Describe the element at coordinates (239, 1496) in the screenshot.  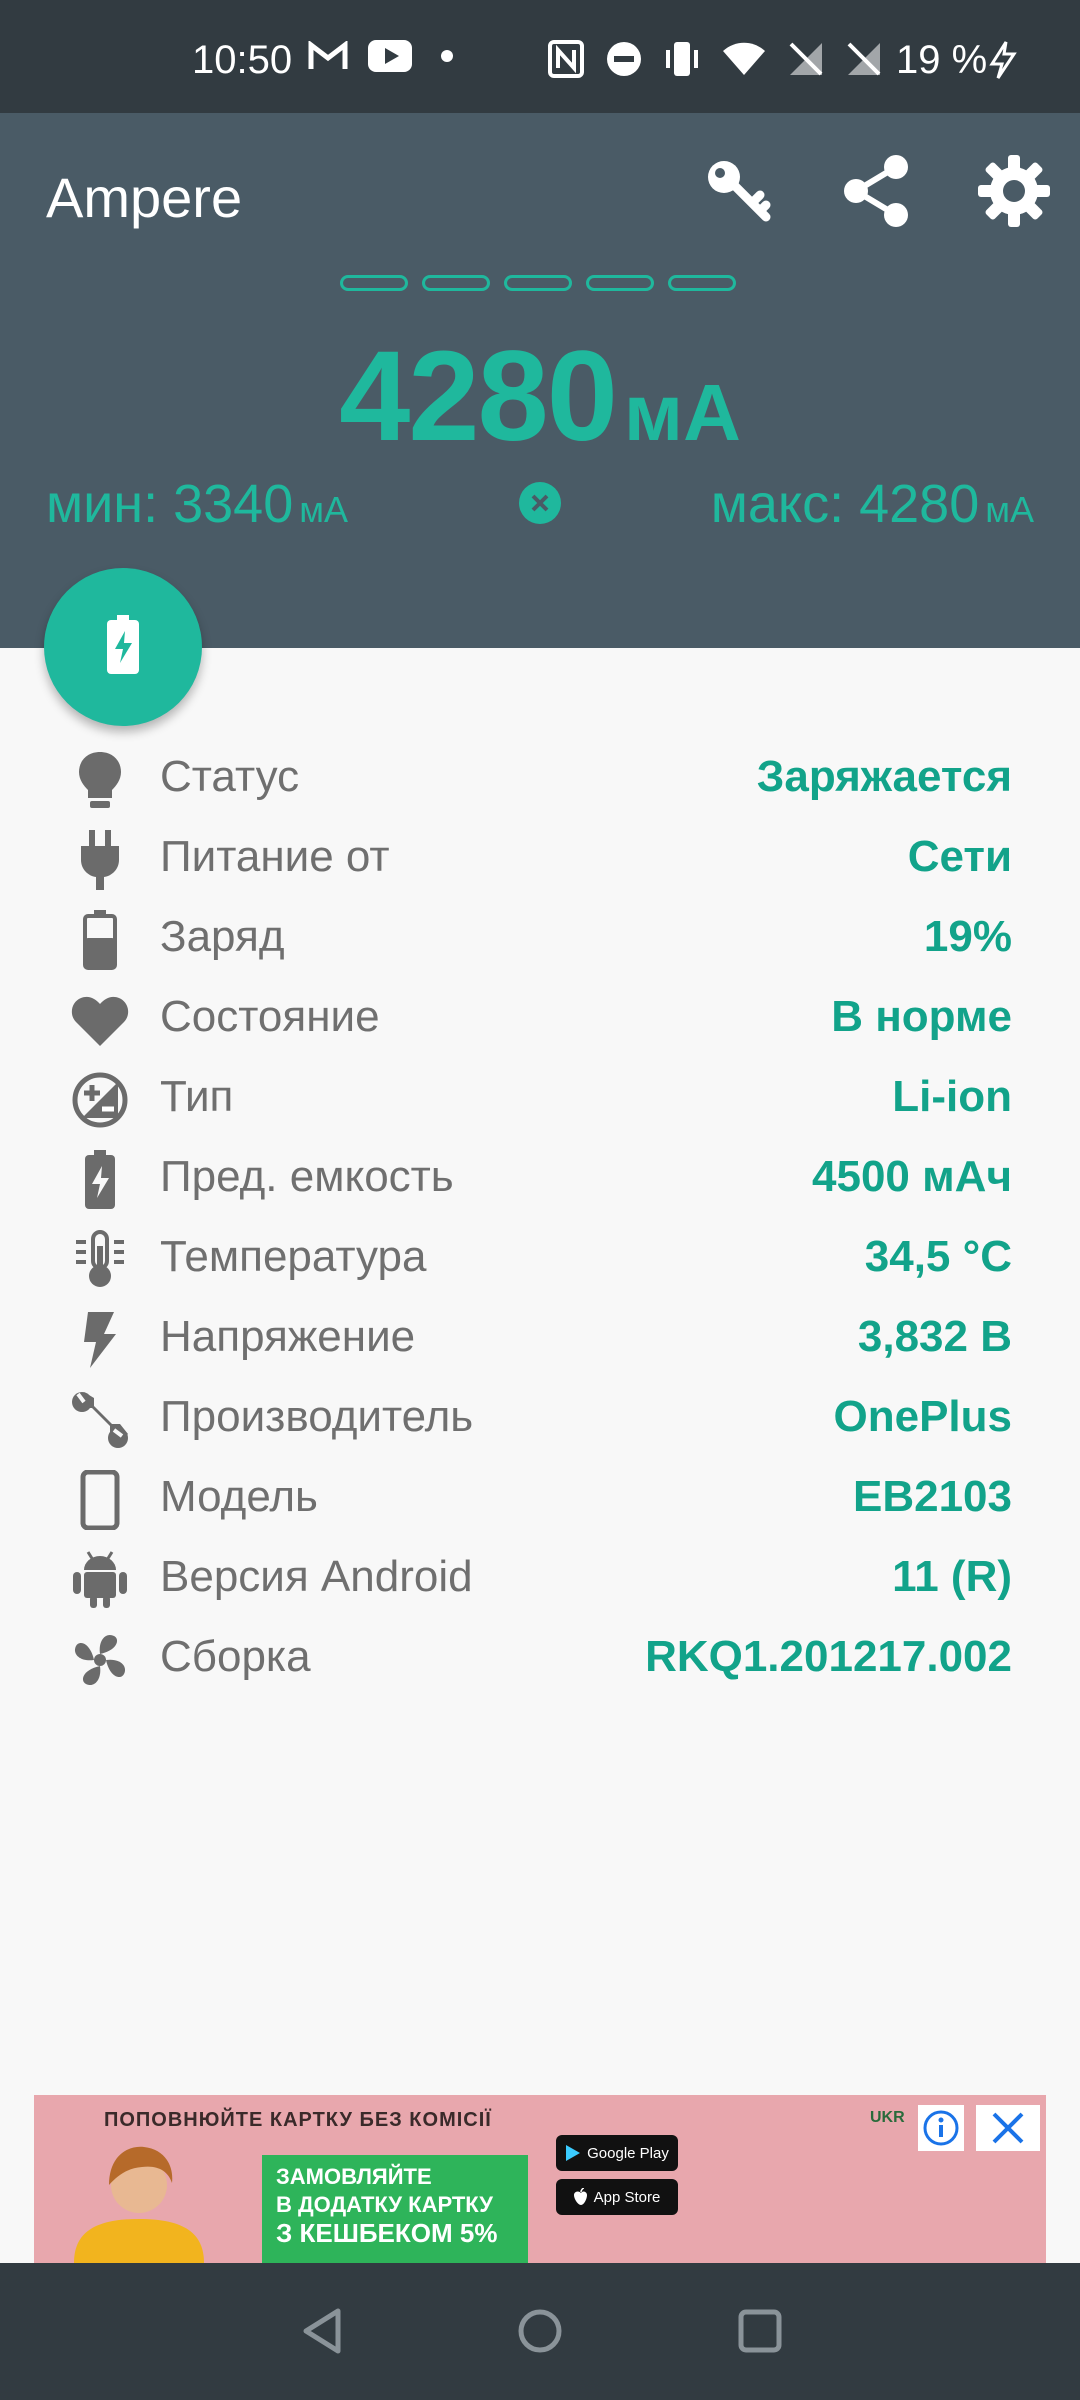
I see `info-label: Модель` at that location.